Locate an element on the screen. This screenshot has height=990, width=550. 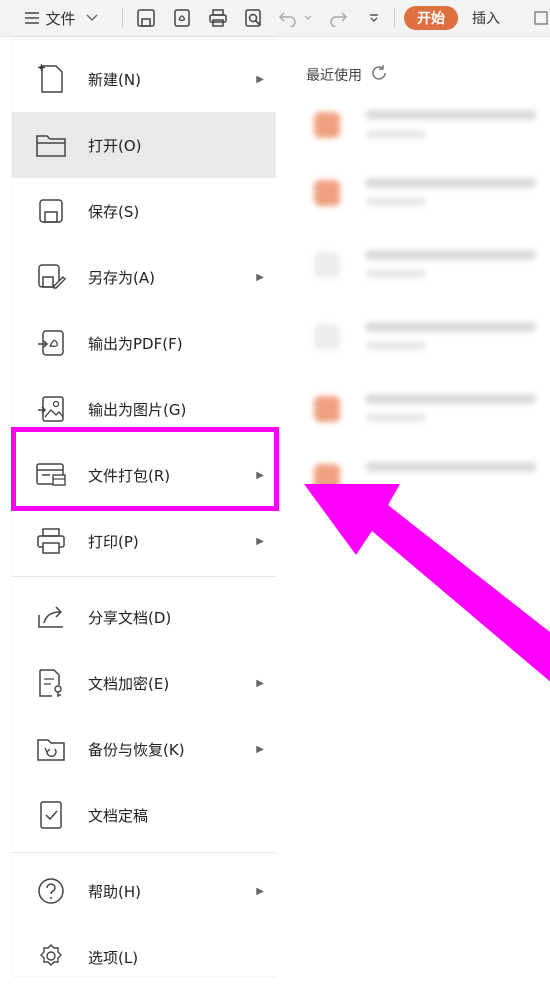
undo-dropdown-icon is located at coordinates (308, 18).